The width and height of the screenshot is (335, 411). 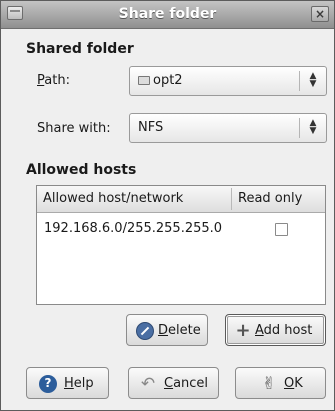 What do you see at coordinates (79, 383) in the screenshot?
I see `help-label: Help` at bounding box center [79, 383].